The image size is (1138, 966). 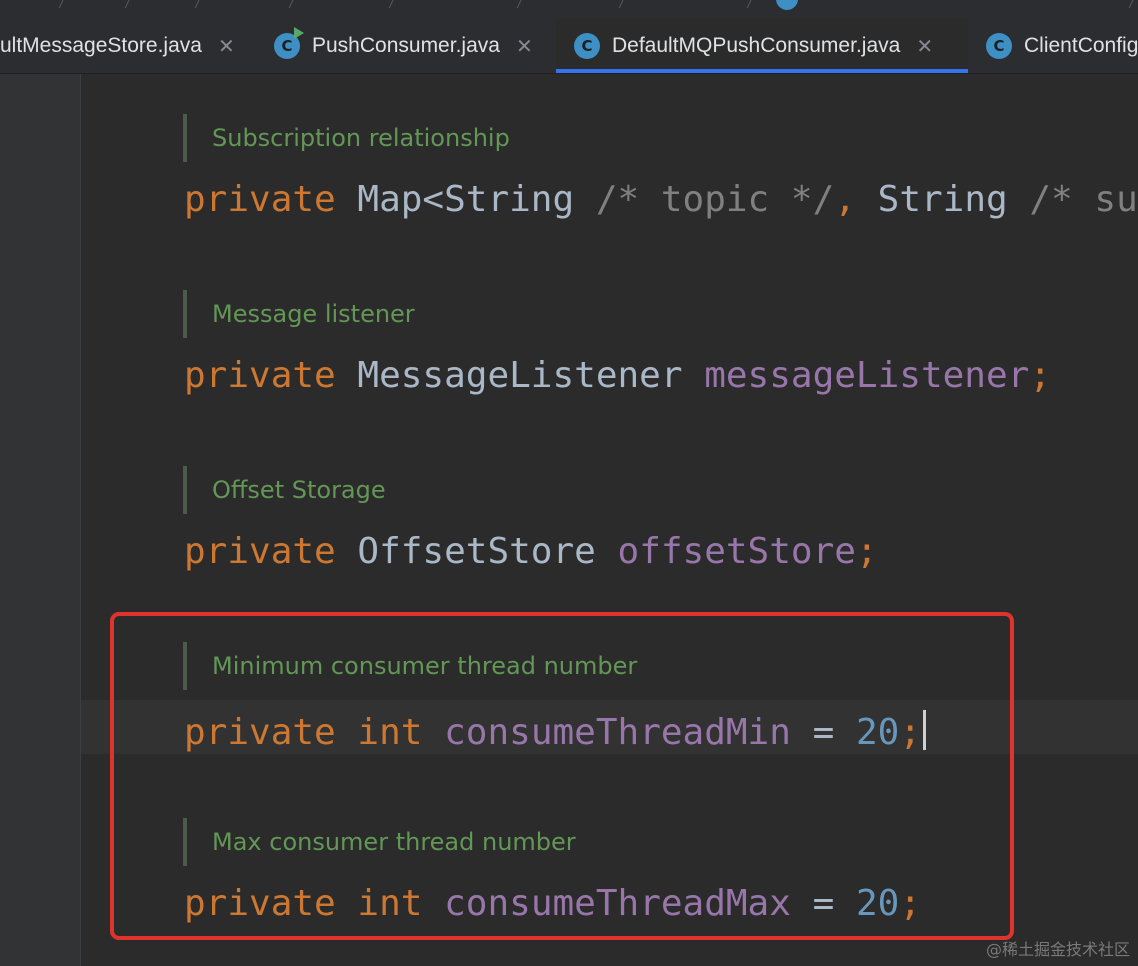 I want to click on doc-comment: Message listener, so click(x=313, y=314).